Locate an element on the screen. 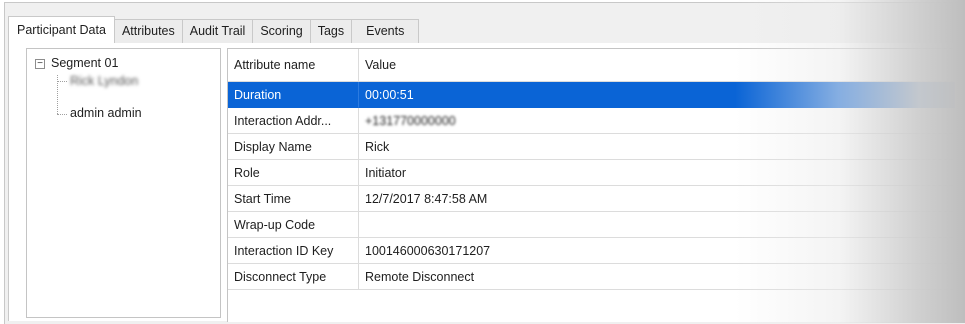 The height and width of the screenshot is (324, 965). table-row: Duration 00:00:51 is located at coordinates (591, 95).